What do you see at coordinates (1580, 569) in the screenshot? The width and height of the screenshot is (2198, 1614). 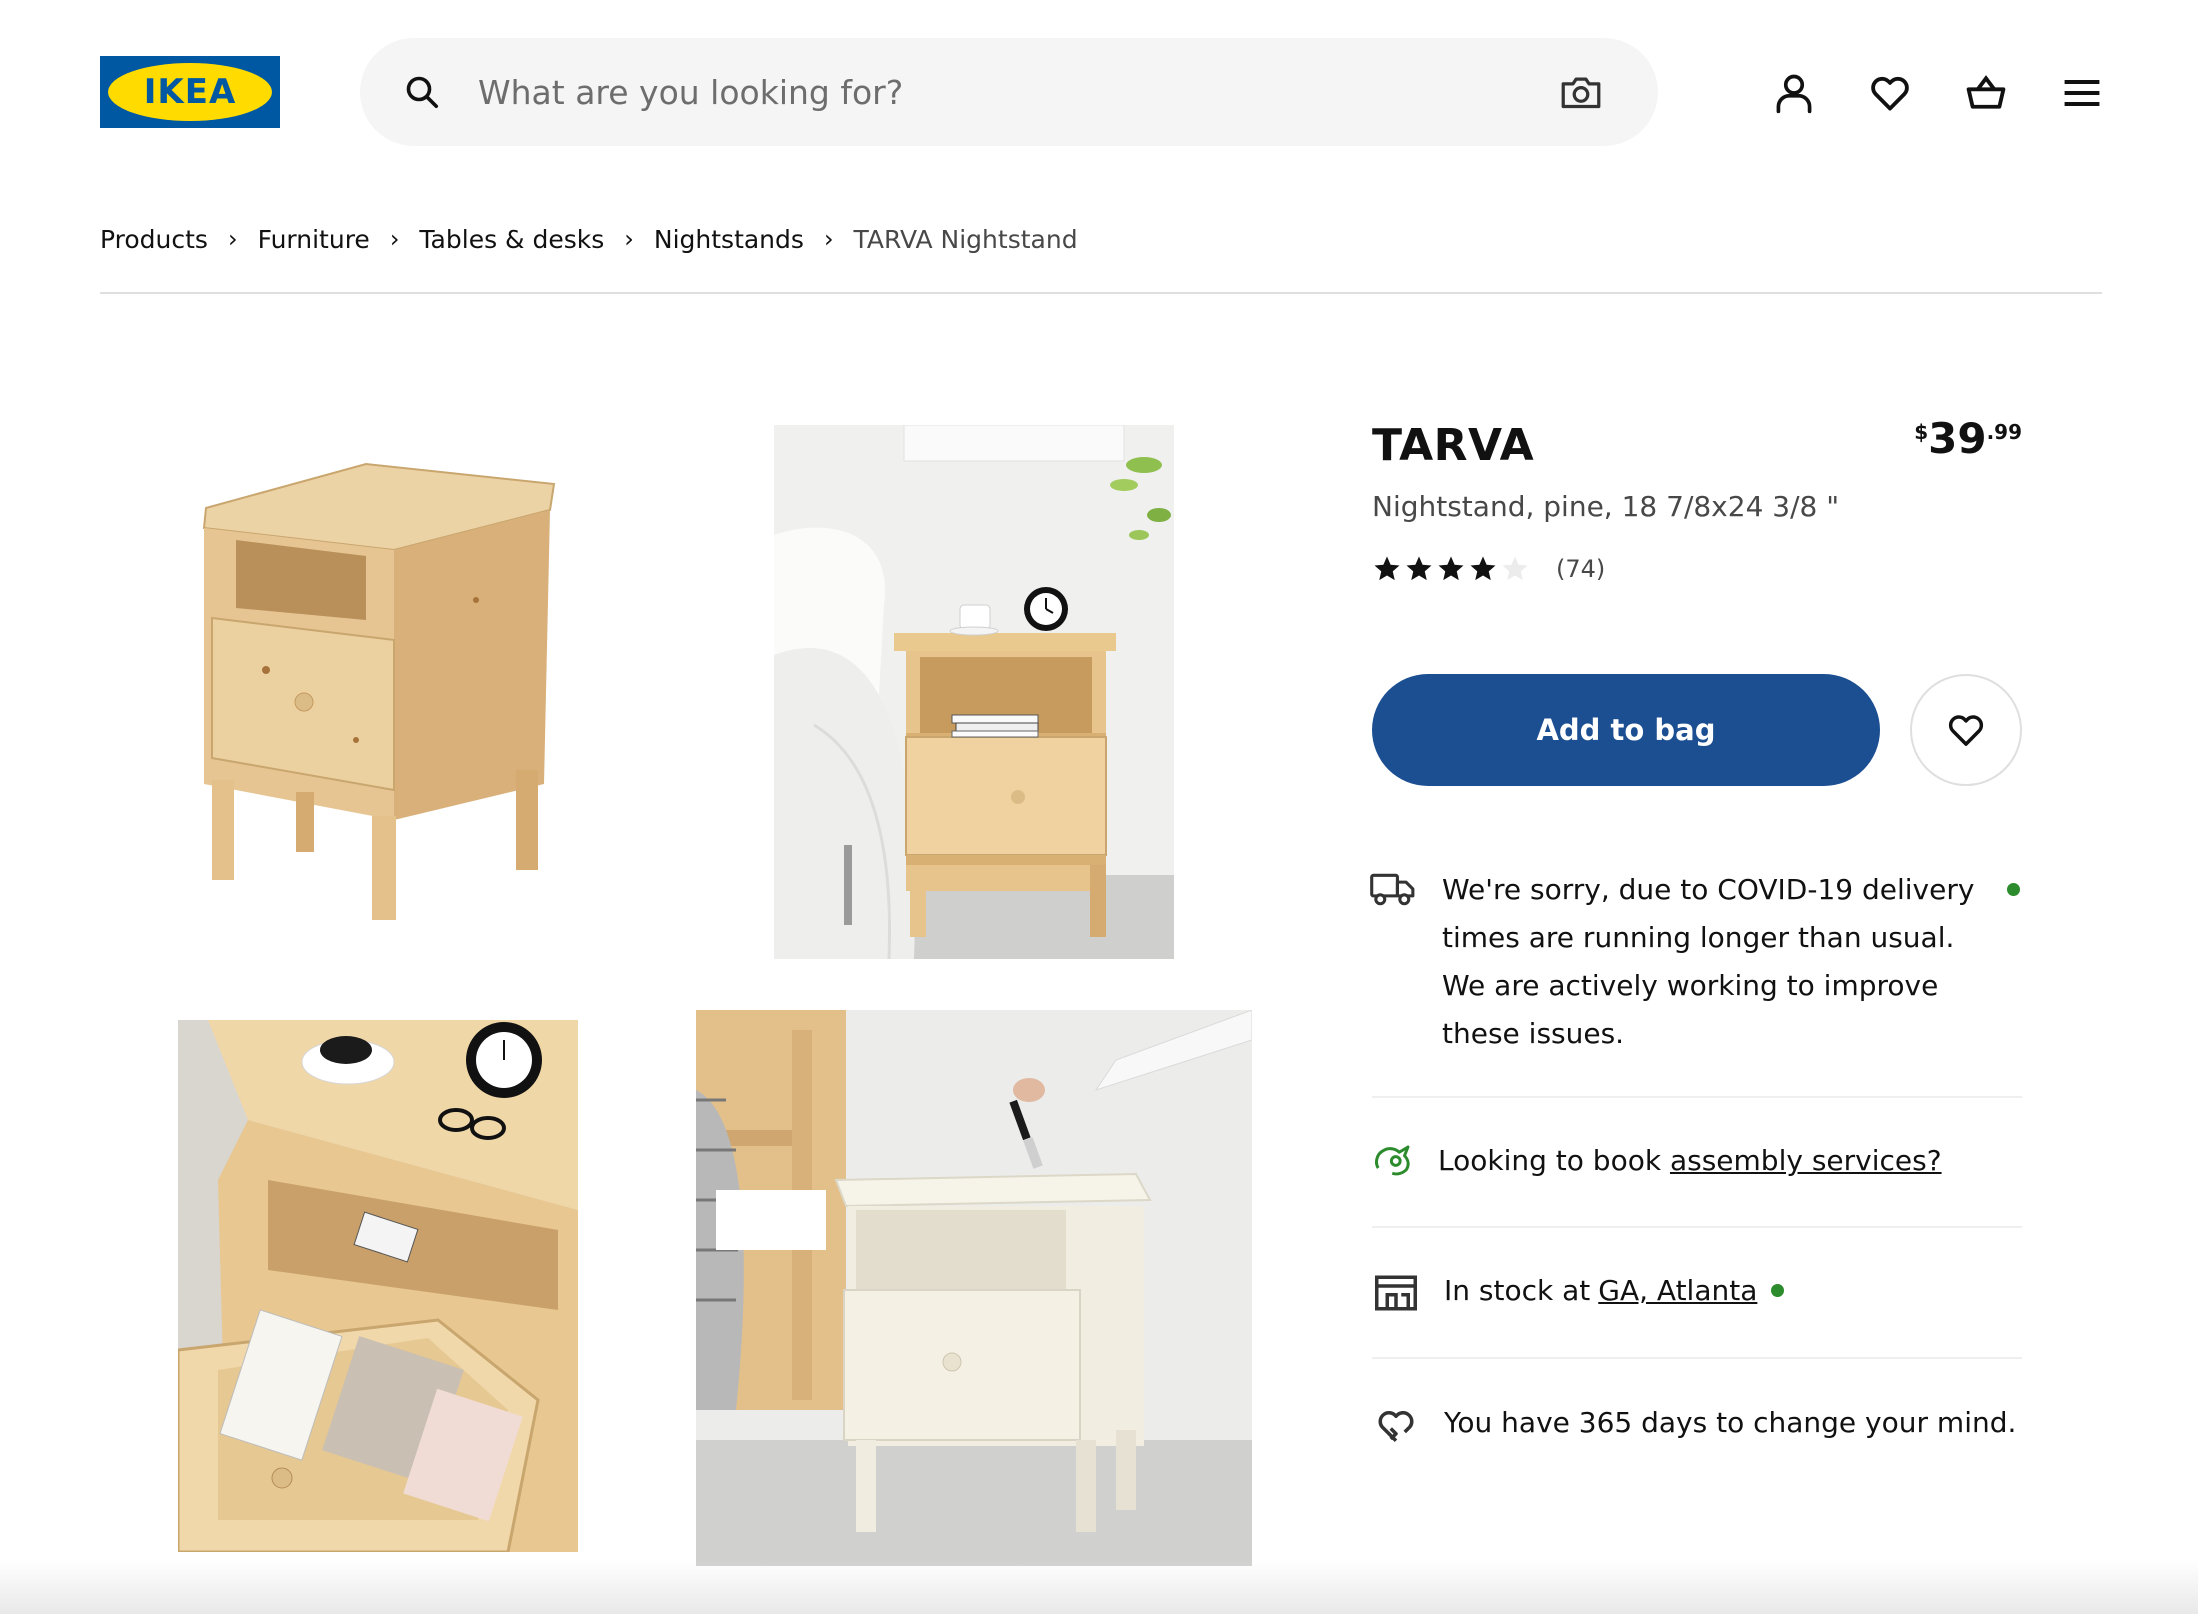 I see `review-count: (74)` at bounding box center [1580, 569].